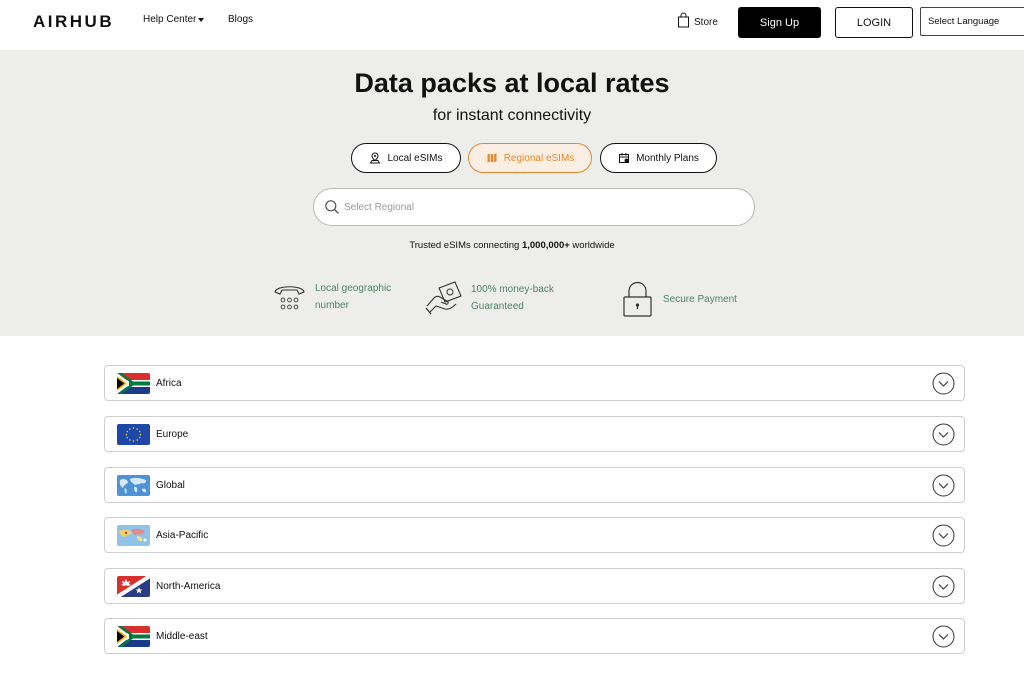 Image resolution: width=1024 pixels, height=676 pixels. I want to click on region-item-north-america: North-America, so click(534, 586).